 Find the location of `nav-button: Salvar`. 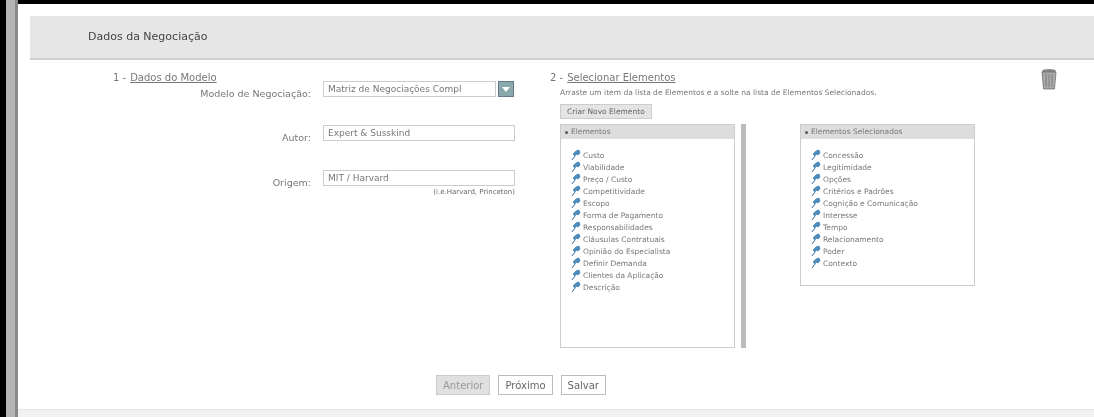

nav-button: Salvar is located at coordinates (583, 385).